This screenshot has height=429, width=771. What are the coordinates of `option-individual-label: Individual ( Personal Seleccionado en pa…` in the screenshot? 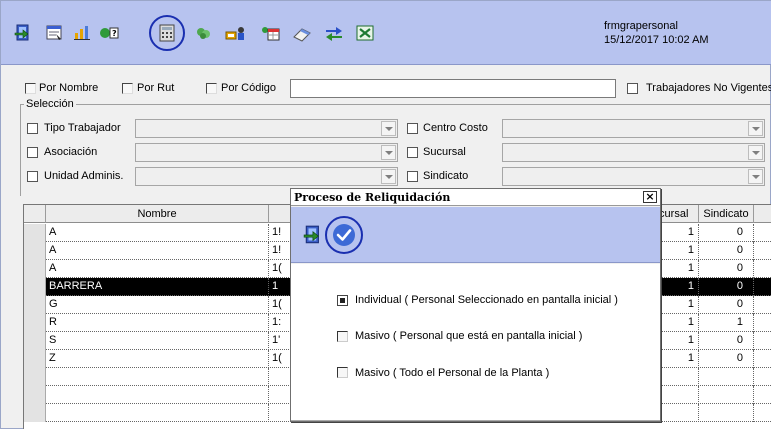 It's located at (486, 300).